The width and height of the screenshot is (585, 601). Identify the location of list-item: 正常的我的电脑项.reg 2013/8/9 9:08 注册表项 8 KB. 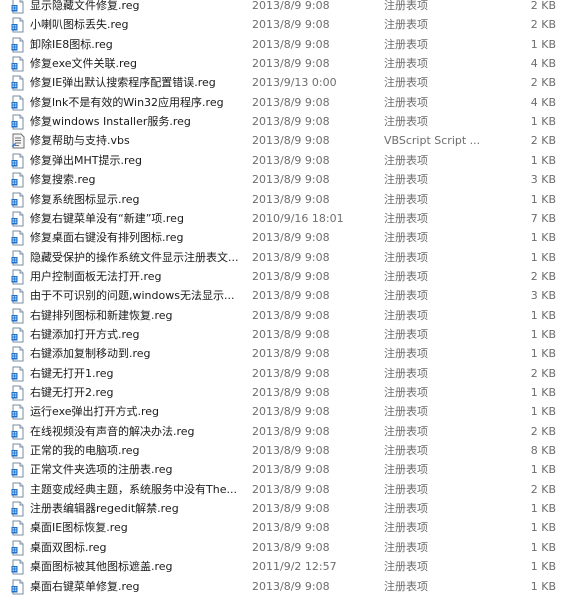
(292, 450).